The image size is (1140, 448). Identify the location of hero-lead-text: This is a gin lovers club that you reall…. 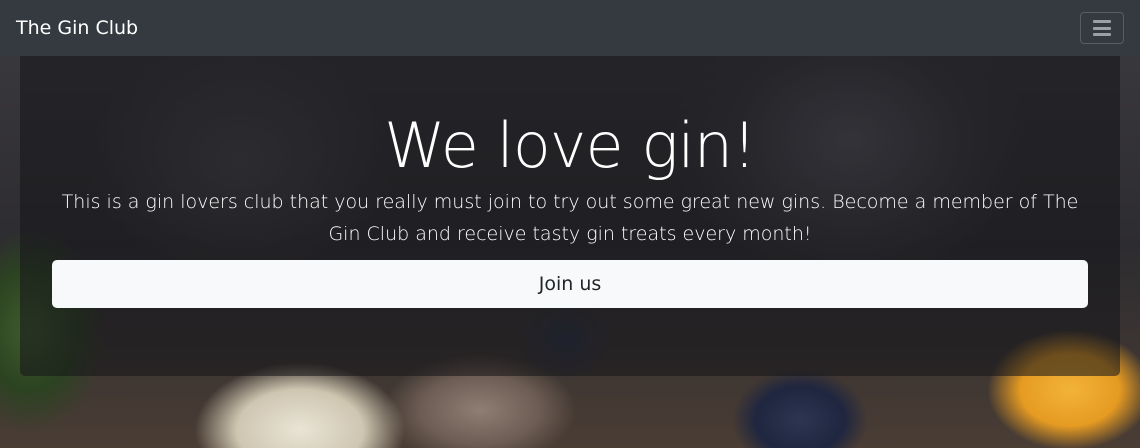
(570, 218).